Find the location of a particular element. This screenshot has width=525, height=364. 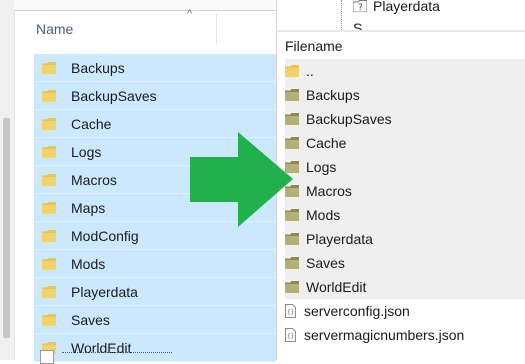

explorer-top-strip is located at coordinates (145, 5).